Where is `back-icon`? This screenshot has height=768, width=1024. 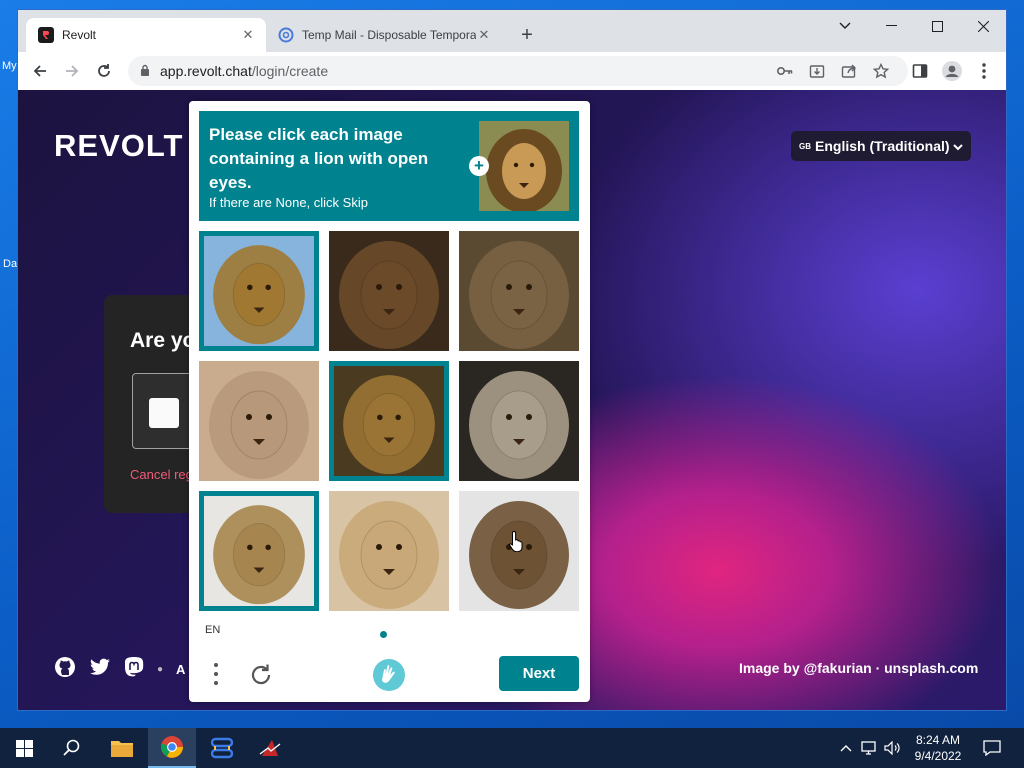 back-icon is located at coordinates (40, 71).